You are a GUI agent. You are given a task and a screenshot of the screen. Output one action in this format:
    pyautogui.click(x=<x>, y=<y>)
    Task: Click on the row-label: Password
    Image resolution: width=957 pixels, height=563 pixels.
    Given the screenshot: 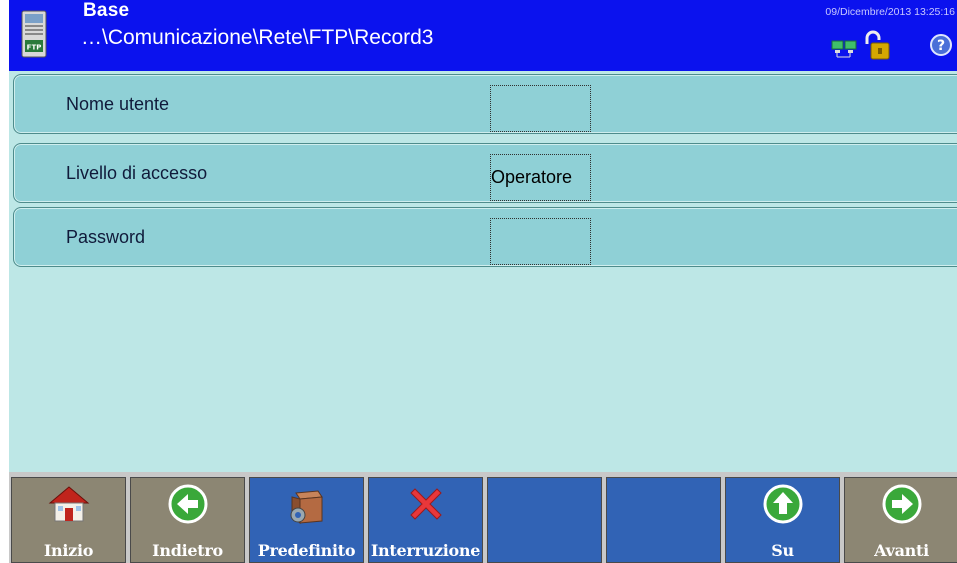 What is the action you would take?
    pyautogui.click(x=106, y=237)
    